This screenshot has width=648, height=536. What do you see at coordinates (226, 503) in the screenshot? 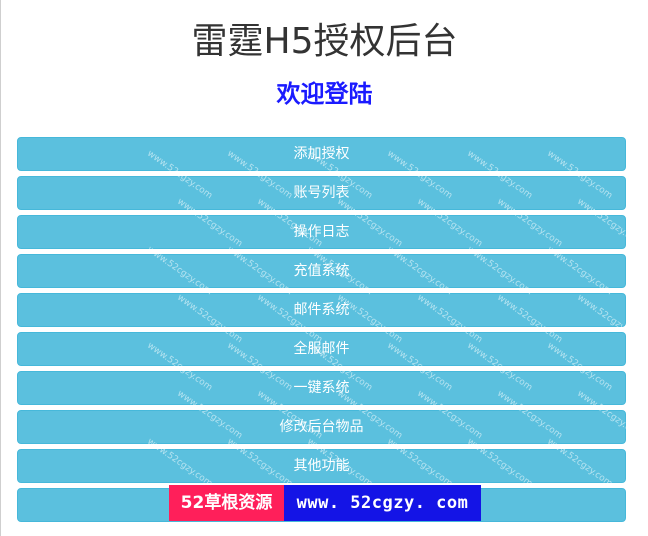
I see `banner-logo-text: 52草根资源` at bounding box center [226, 503].